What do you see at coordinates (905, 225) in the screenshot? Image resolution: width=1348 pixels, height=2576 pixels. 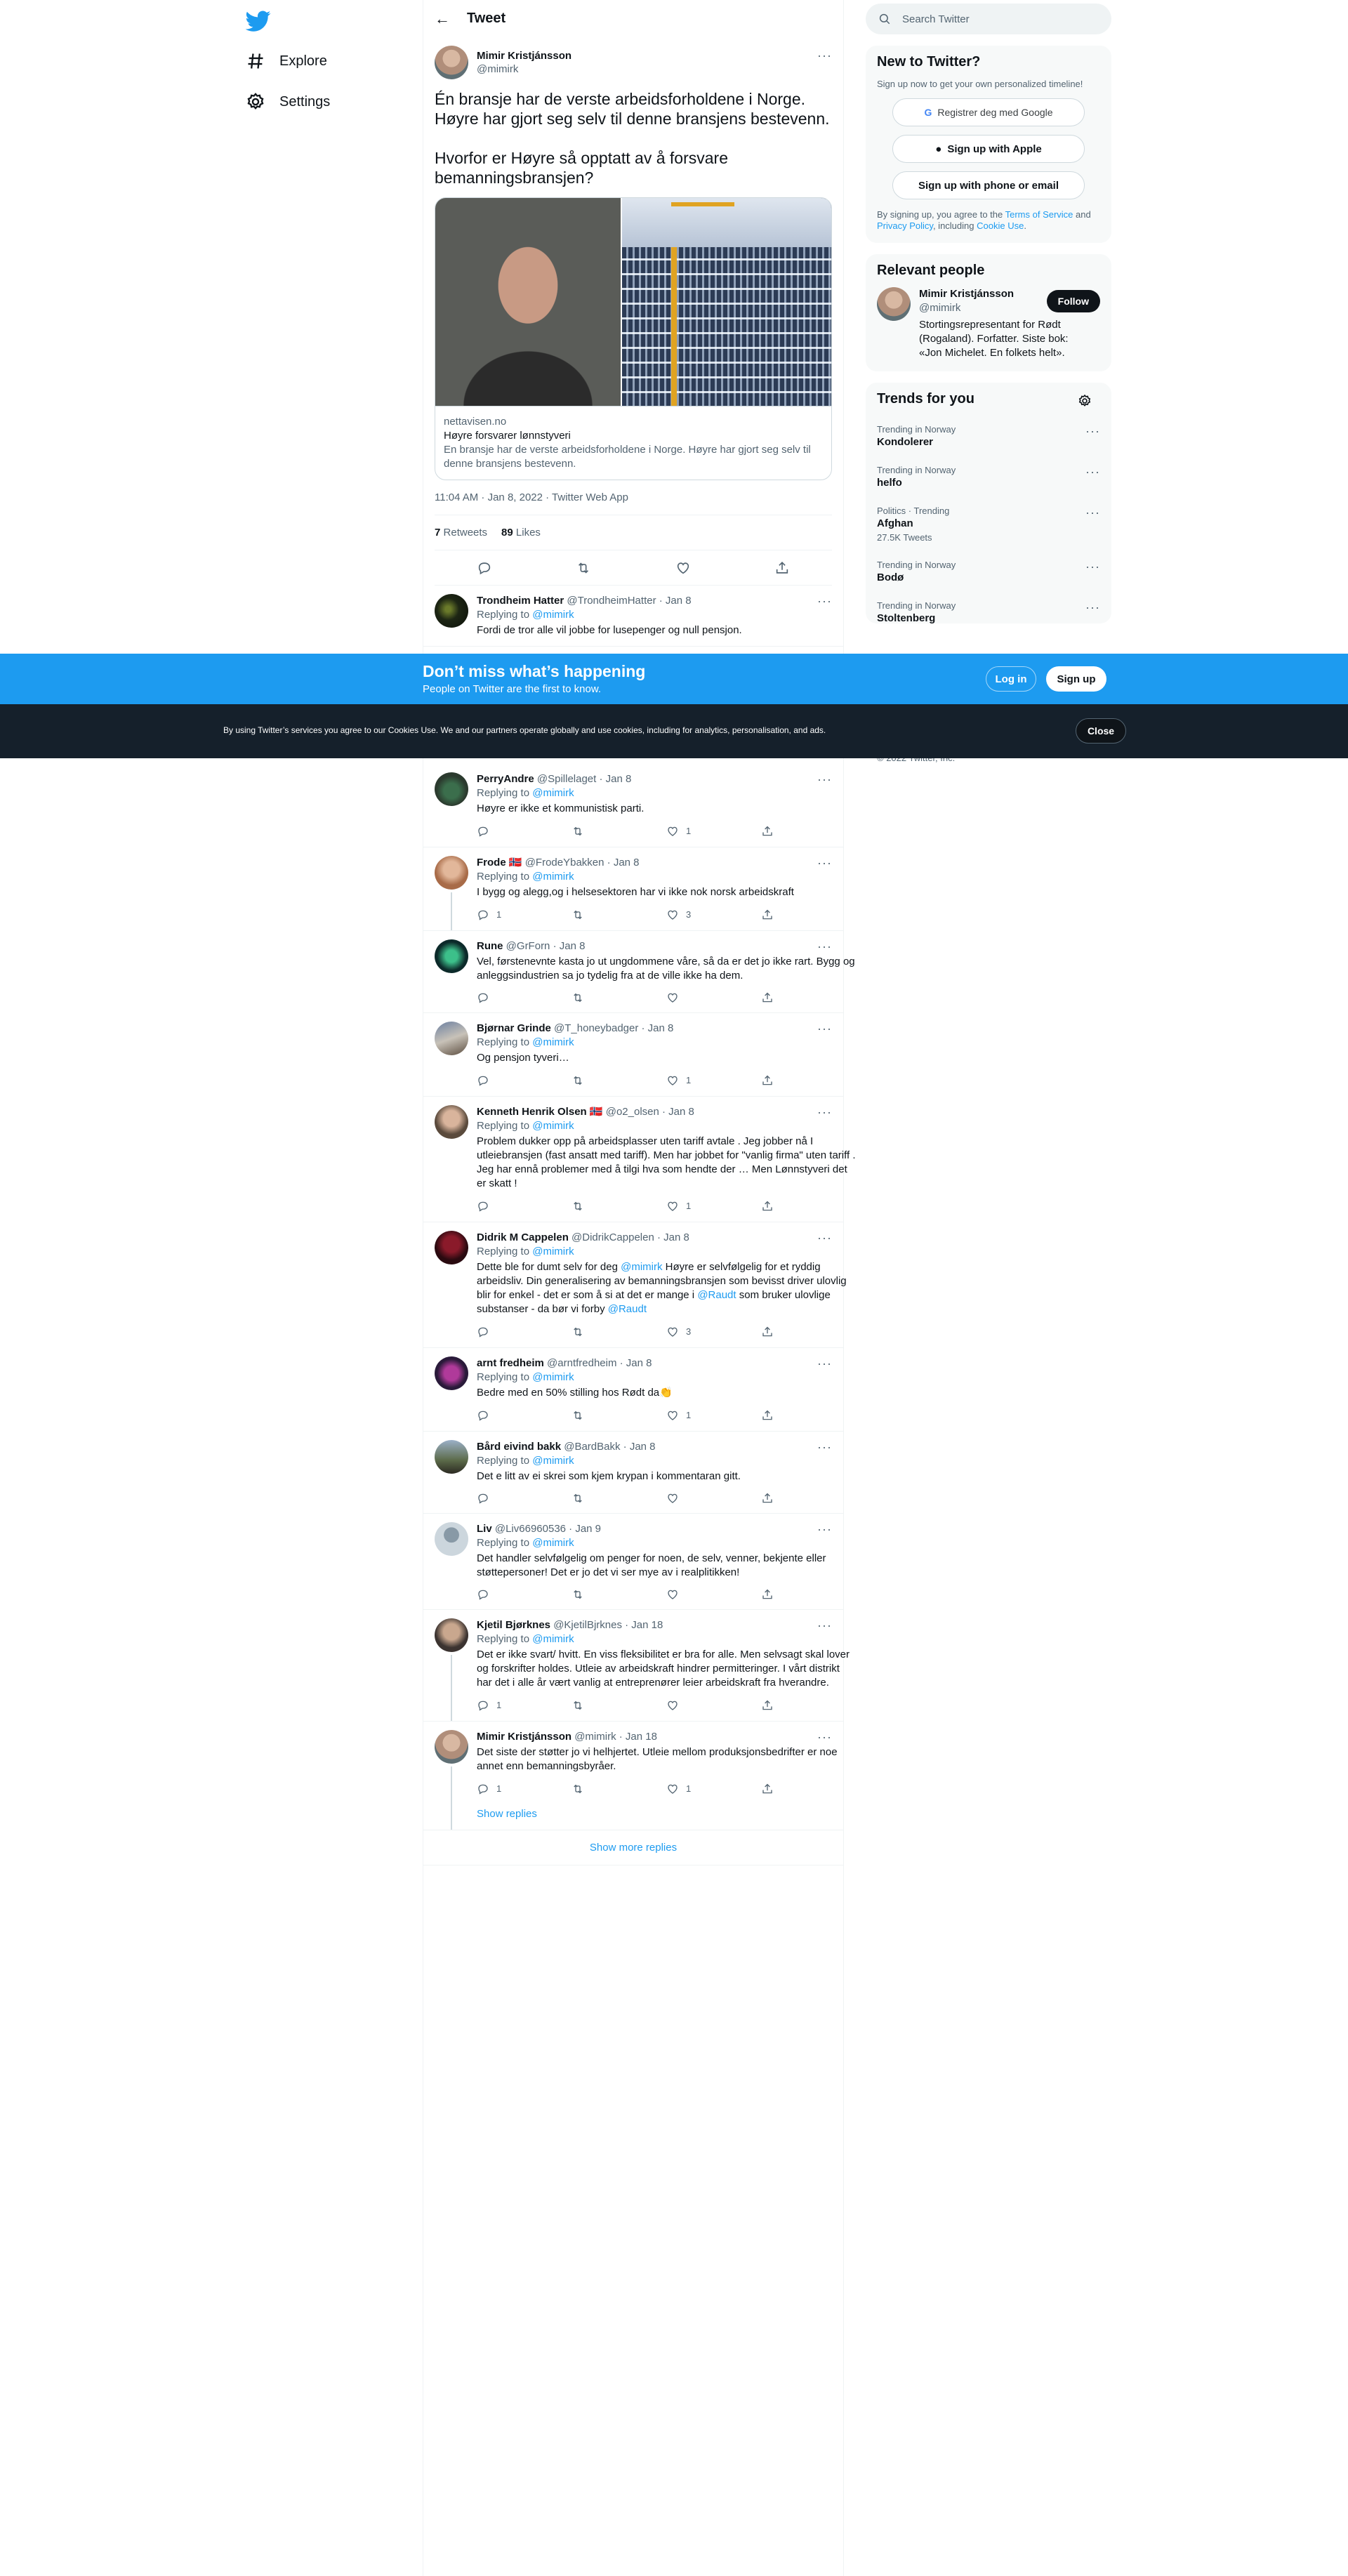 I see `privacy-link: Privacy Policy` at bounding box center [905, 225].